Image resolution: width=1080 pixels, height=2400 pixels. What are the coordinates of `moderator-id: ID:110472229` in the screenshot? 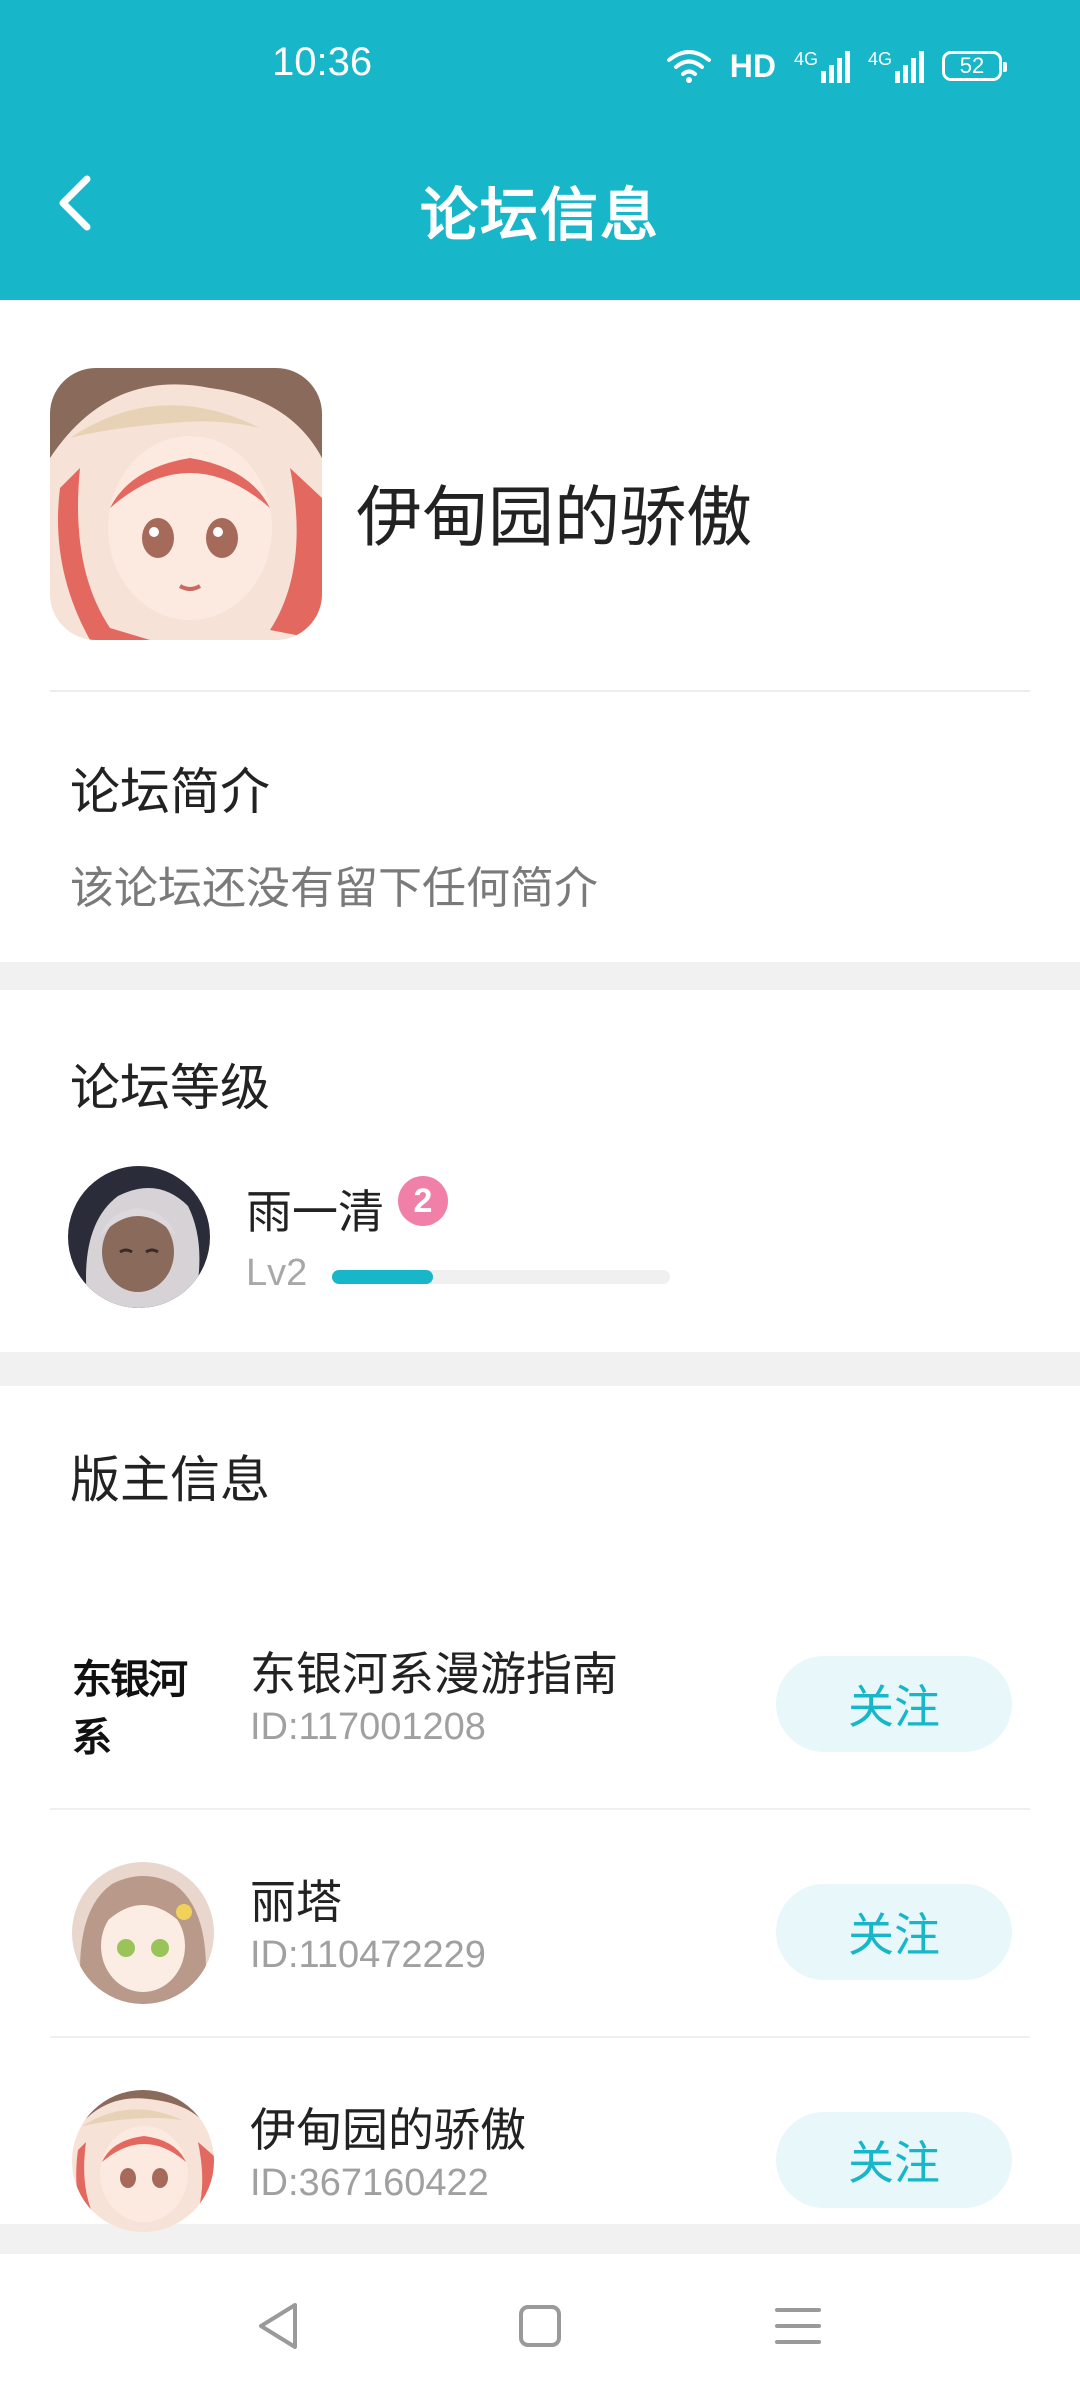 It's located at (368, 1955).